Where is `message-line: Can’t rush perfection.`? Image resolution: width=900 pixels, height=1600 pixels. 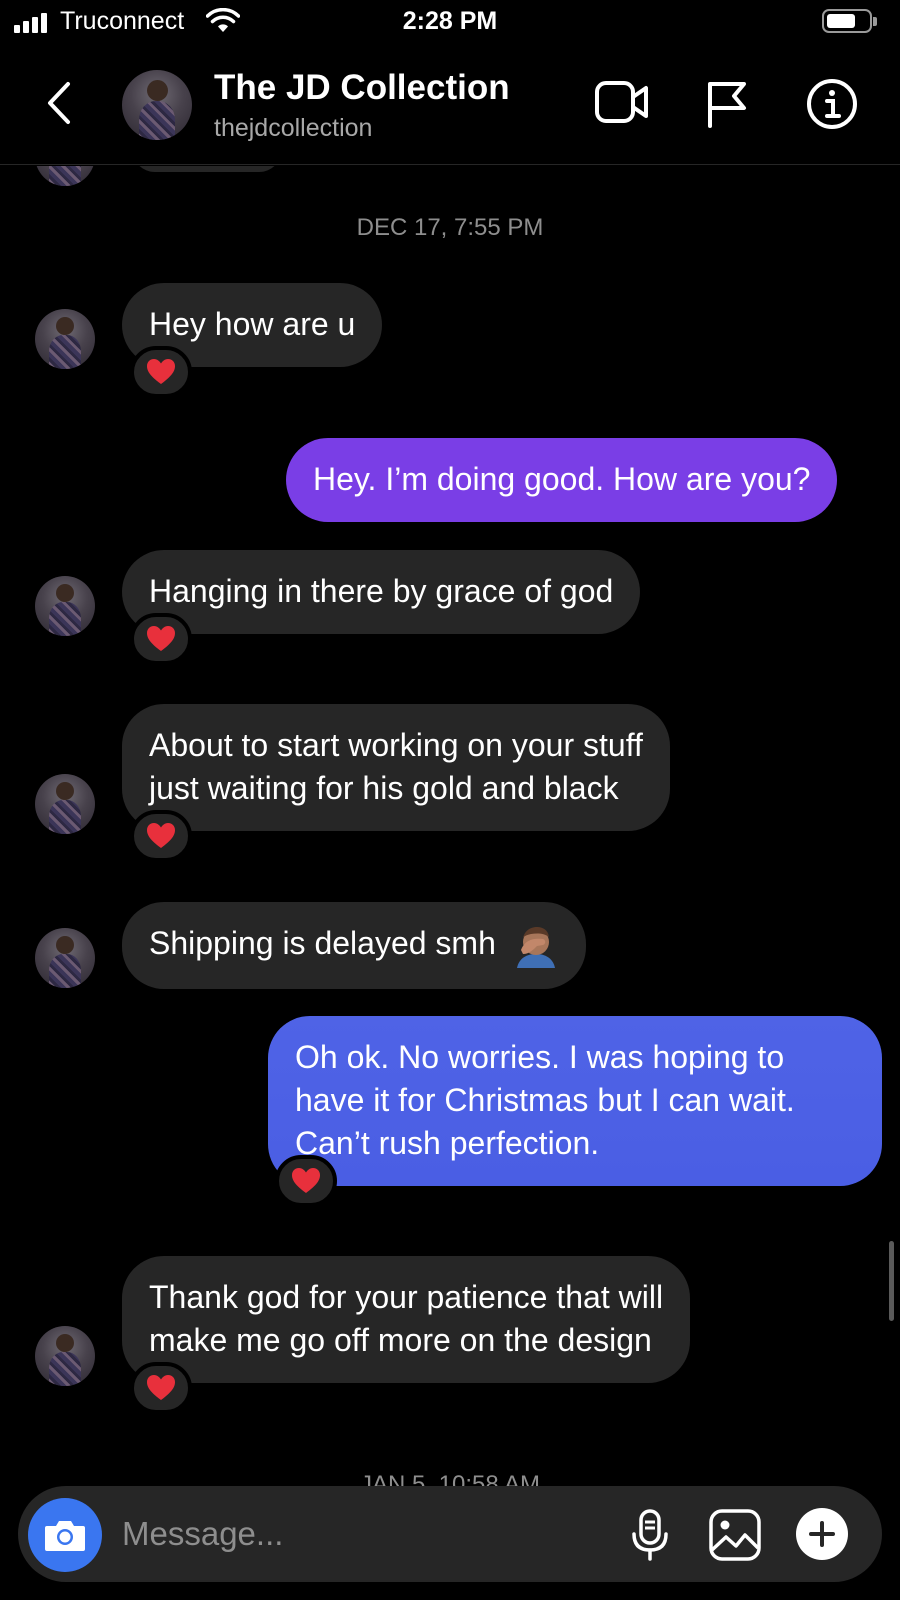
message-line: Can’t rush perfection. is located at coordinates (447, 1143).